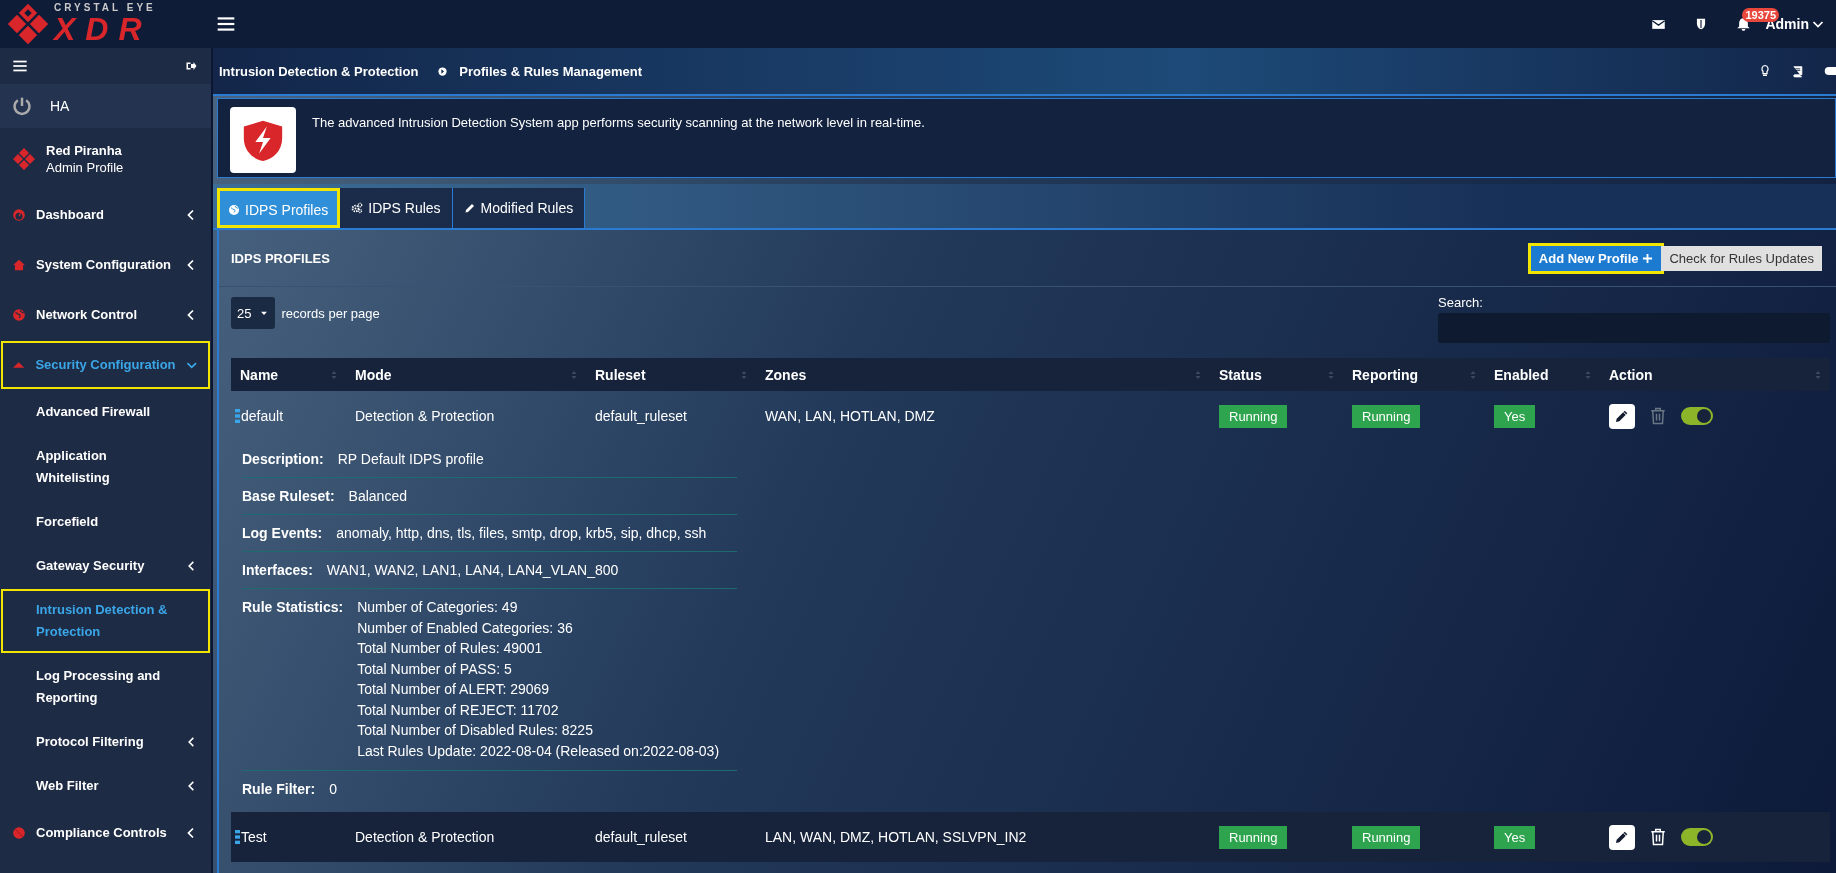 Image resolution: width=1836 pixels, height=873 pixels. What do you see at coordinates (458, 710) in the screenshot?
I see `statistic-text: Total Number of REJECT: 11702` at bounding box center [458, 710].